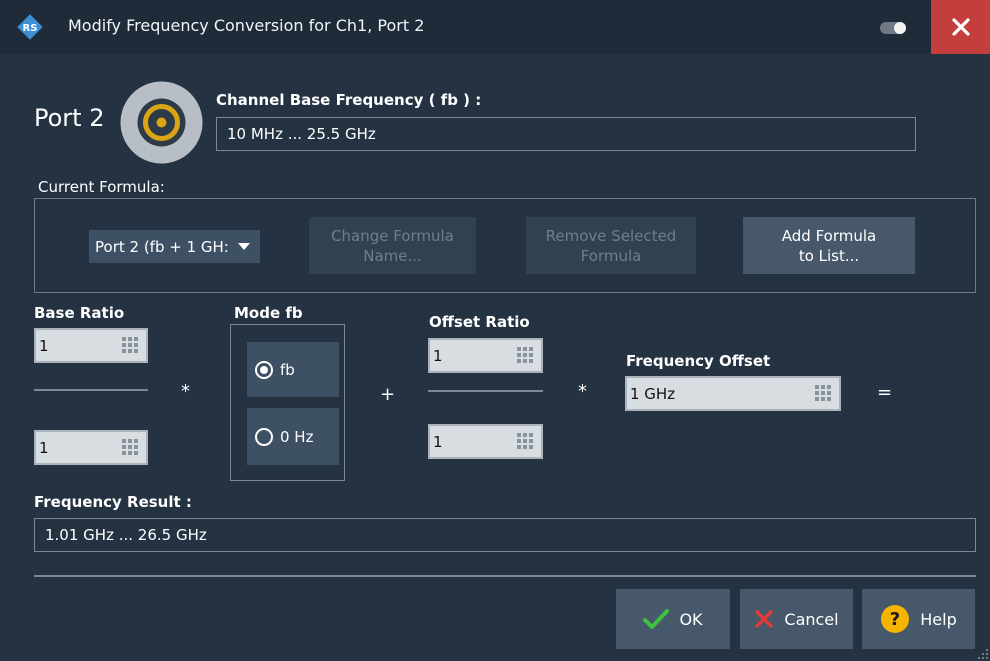 The width and height of the screenshot is (990, 661). I want to click on mode-label: Mode fb, so click(268, 313).